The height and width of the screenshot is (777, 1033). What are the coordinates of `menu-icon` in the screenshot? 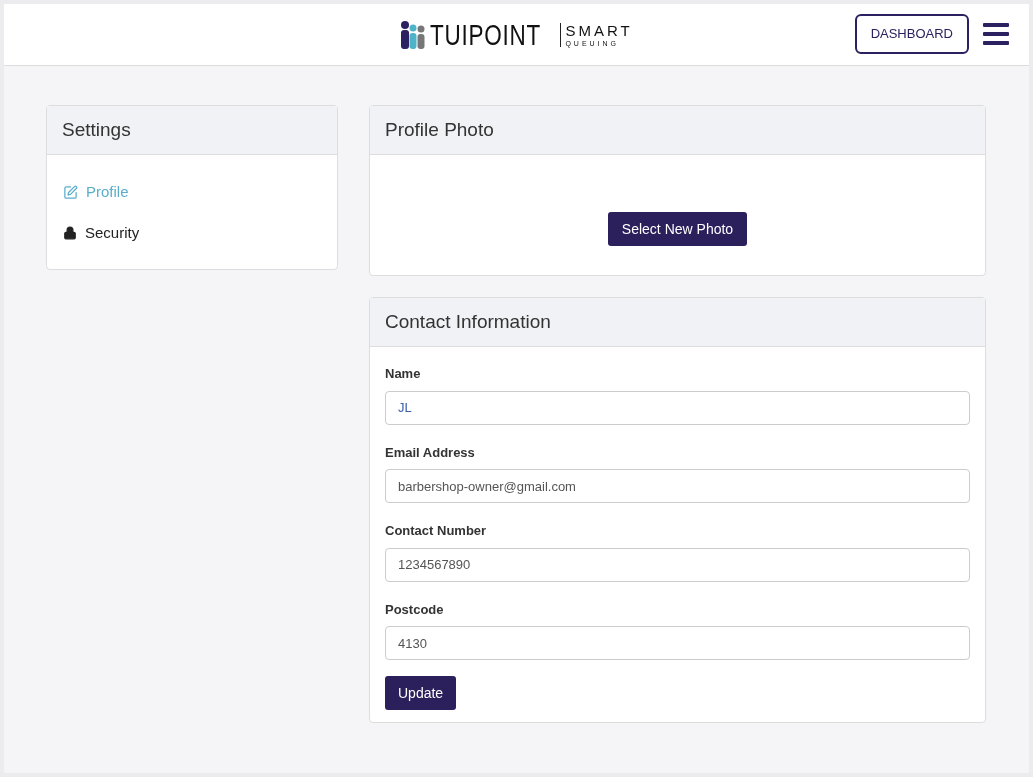 It's located at (996, 34).